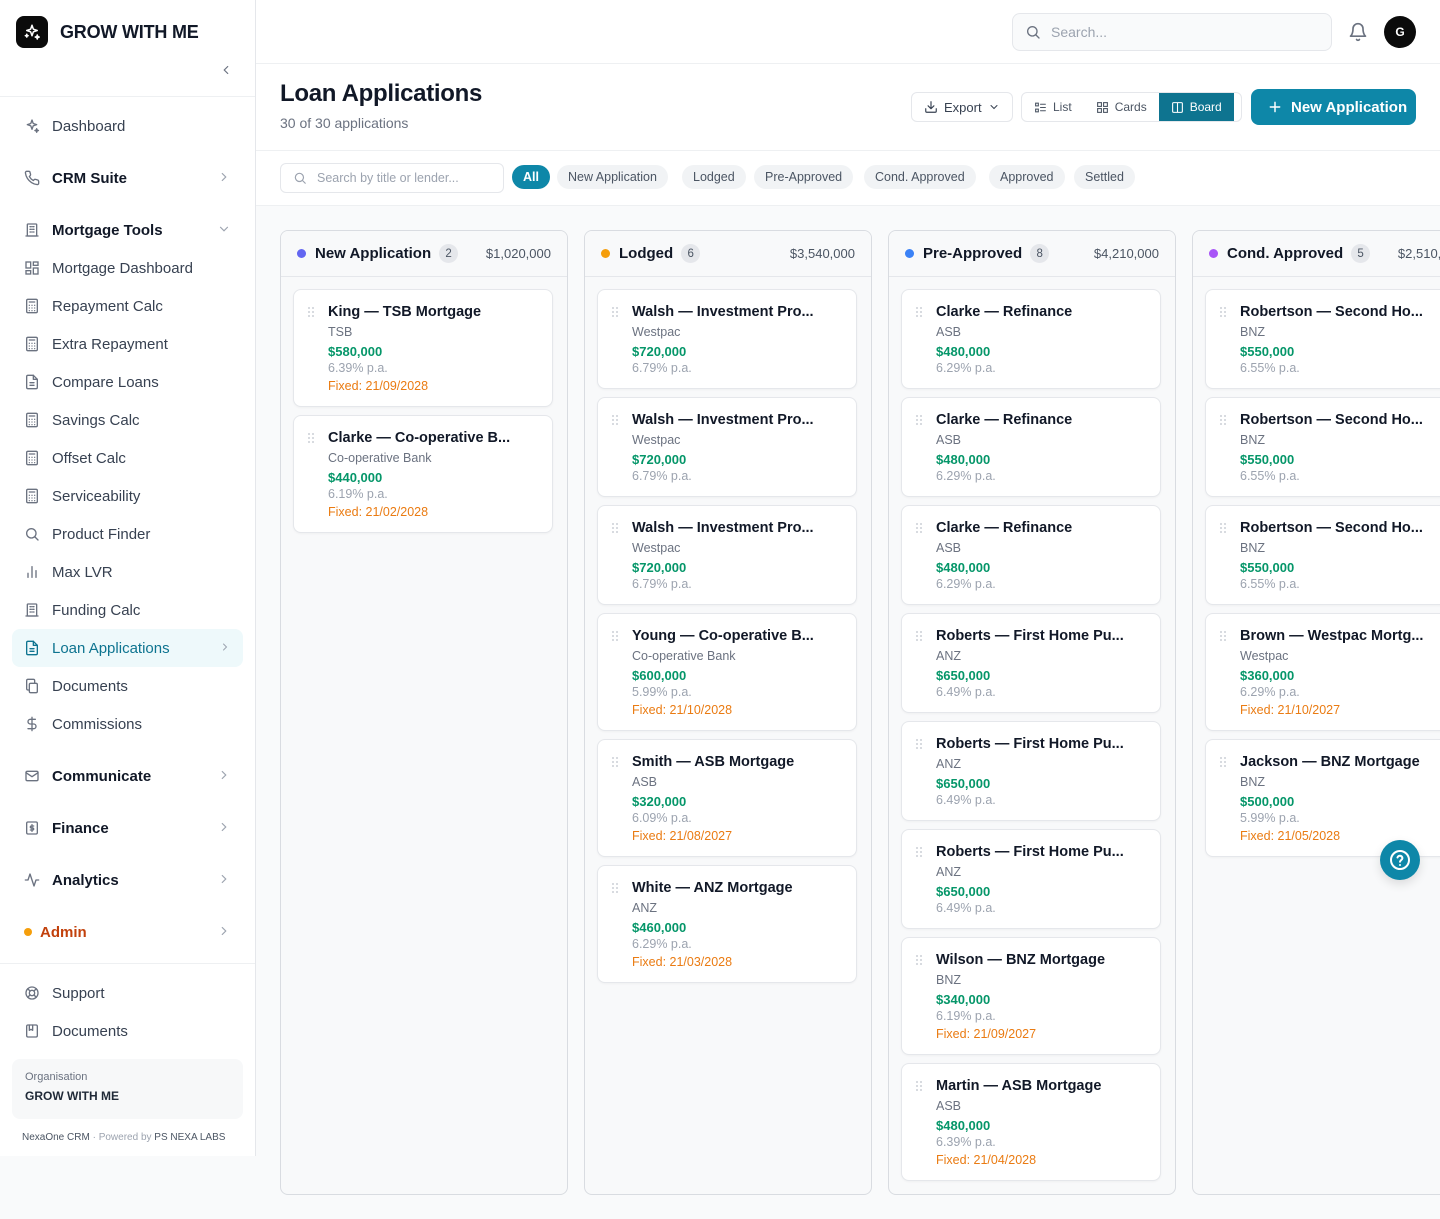 This screenshot has width=1440, height=1219. I want to click on sidebar-item-offset-calc: Offset Calc, so click(127, 458).